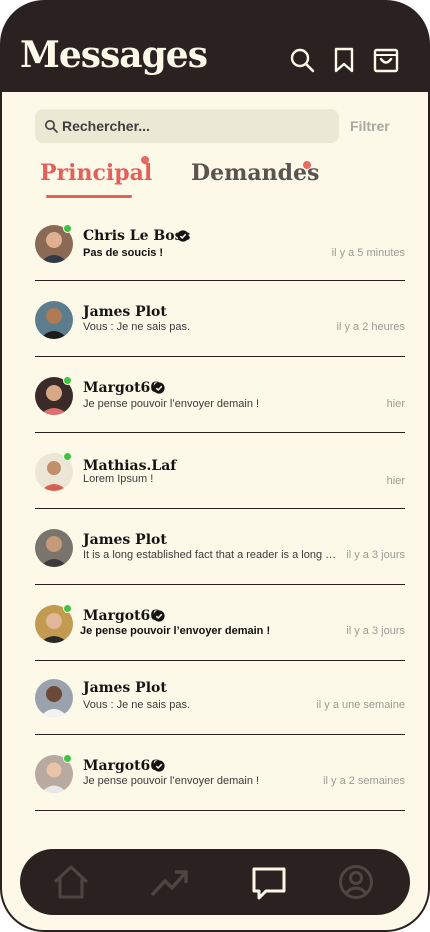 This screenshot has height=932, width=430. What do you see at coordinates (89, 196) in the screenshot?
I see `tab-active-indicator` at bounding box center [89, 196].